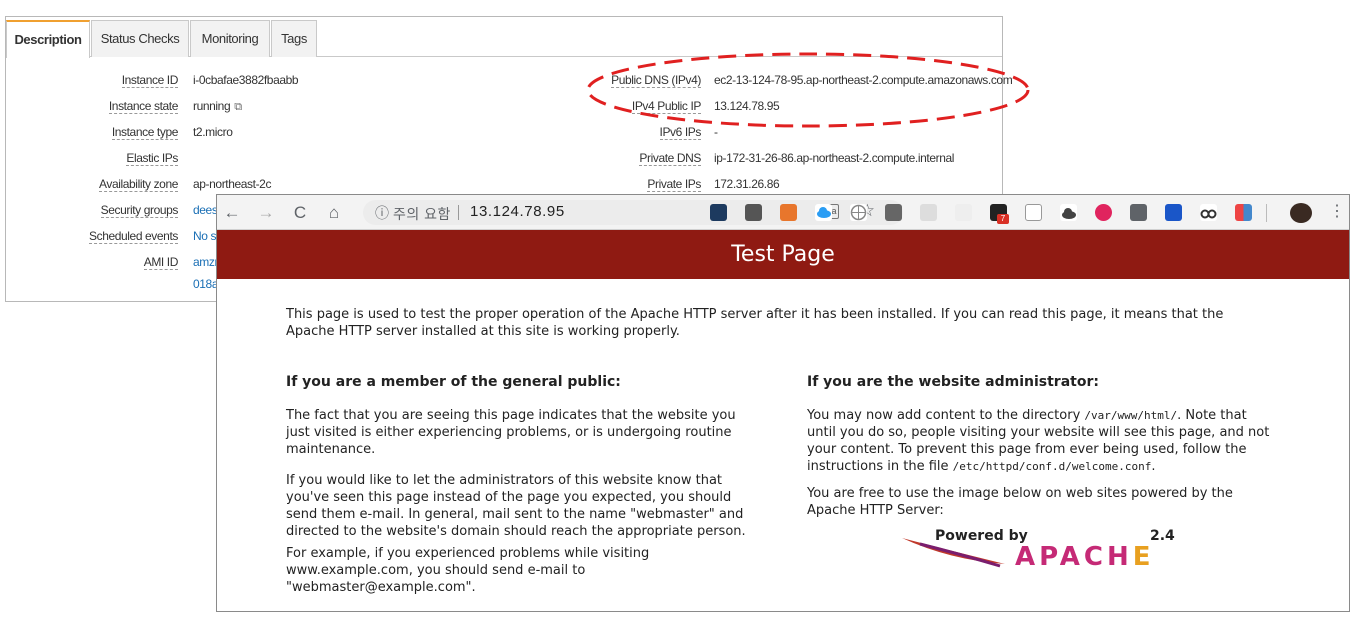  What do you see at coordinates (160, 262) in the screenshot?
I see `field-label: AMI ID` at bounding box center [160, 262].